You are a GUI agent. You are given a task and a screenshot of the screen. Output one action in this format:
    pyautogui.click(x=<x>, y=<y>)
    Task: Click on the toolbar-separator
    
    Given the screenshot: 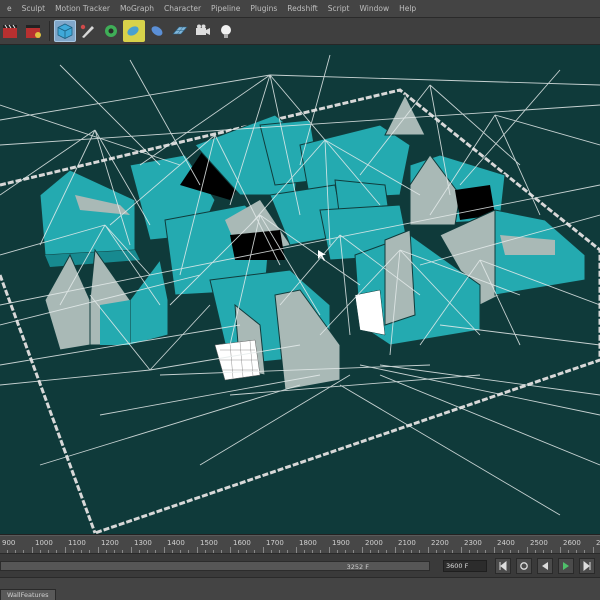 What is the action you would take?
    pyautogui.click(x=49, y=31)
    